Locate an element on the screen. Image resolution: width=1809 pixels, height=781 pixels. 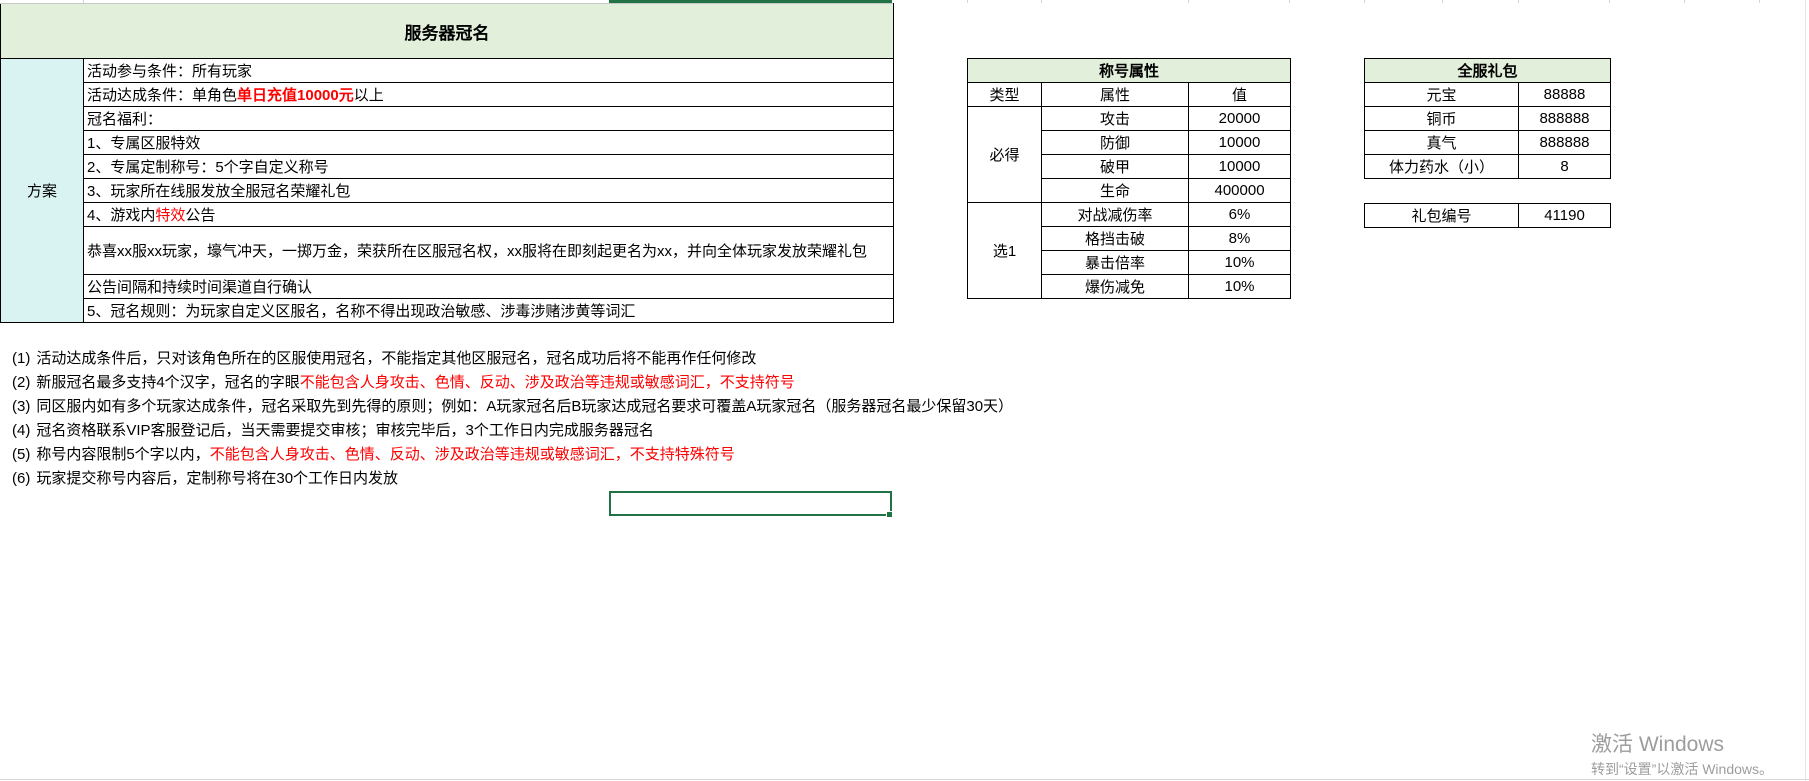
attr-name: 格挡击破 is located at coordinates (1114, 239).